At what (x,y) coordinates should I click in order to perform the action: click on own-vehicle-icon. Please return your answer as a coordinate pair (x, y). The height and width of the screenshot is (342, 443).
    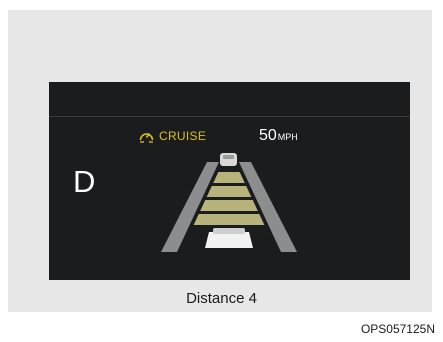
    Looking at the image, I should click on (229, 238).